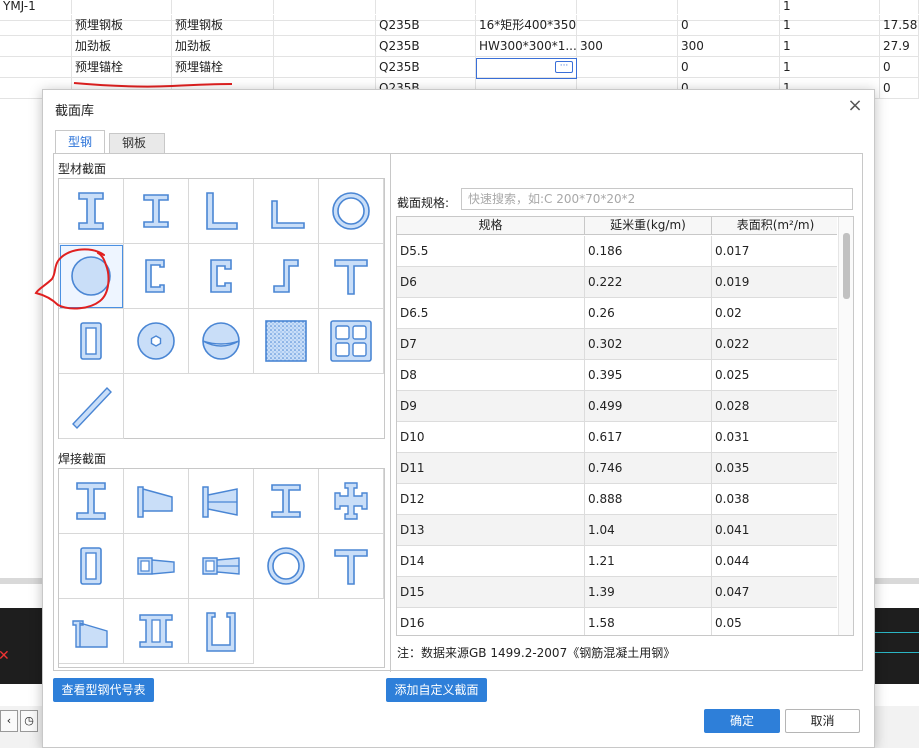 This screenshot has width=919, height=748. What do you see at coordinates (91, 631) in the screenshot?
I see `tapered-t-icon` at bounding box center [91, 631].